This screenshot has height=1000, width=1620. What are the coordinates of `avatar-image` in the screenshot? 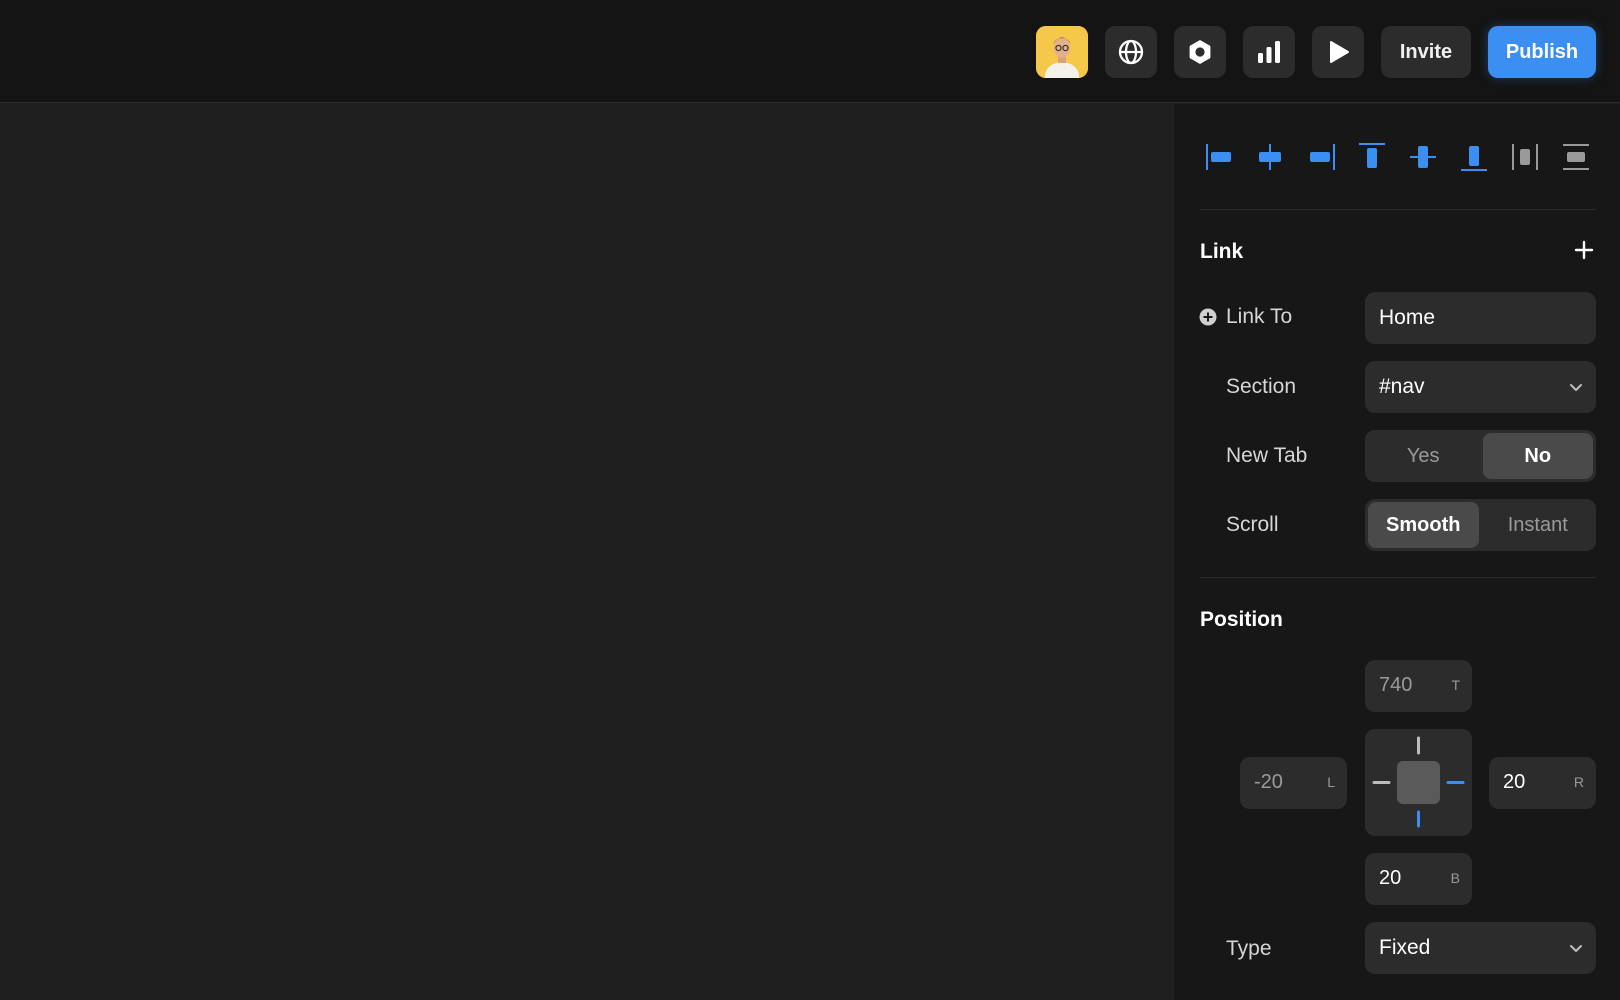 It's located at (1062, 52).